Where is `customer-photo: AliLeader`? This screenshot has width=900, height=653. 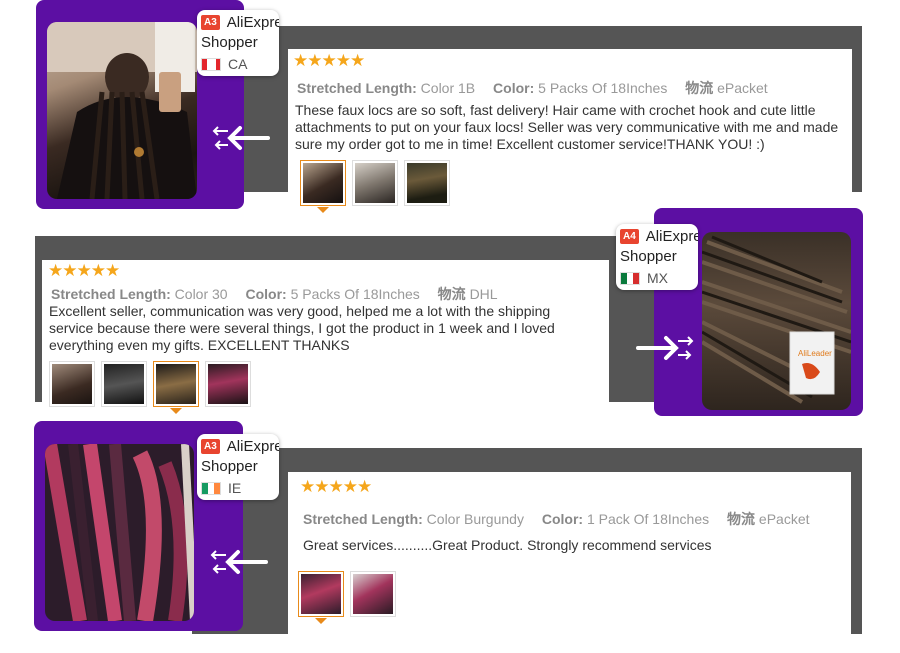 customer-photo: AliLeader is located at coordinates (776, 321).